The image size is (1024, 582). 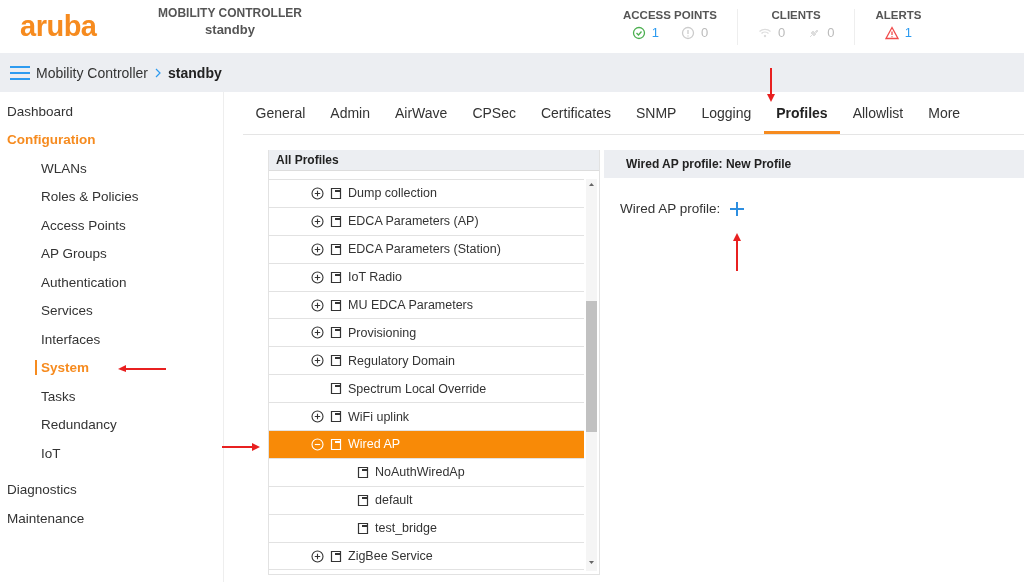 I want to click on sidebar-subitem: Tasks, so click(x=58, y=396).